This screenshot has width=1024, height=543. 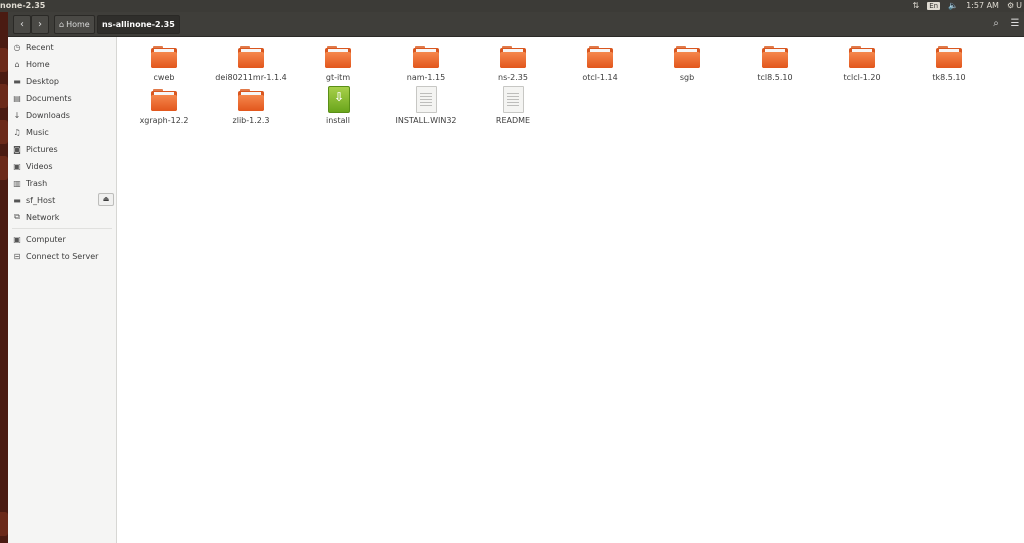 What do you see at coordinates (62, 132) in the screenshot?
I see `sidebar-item-music: ♫ Music` at bounding box center [62, 132].